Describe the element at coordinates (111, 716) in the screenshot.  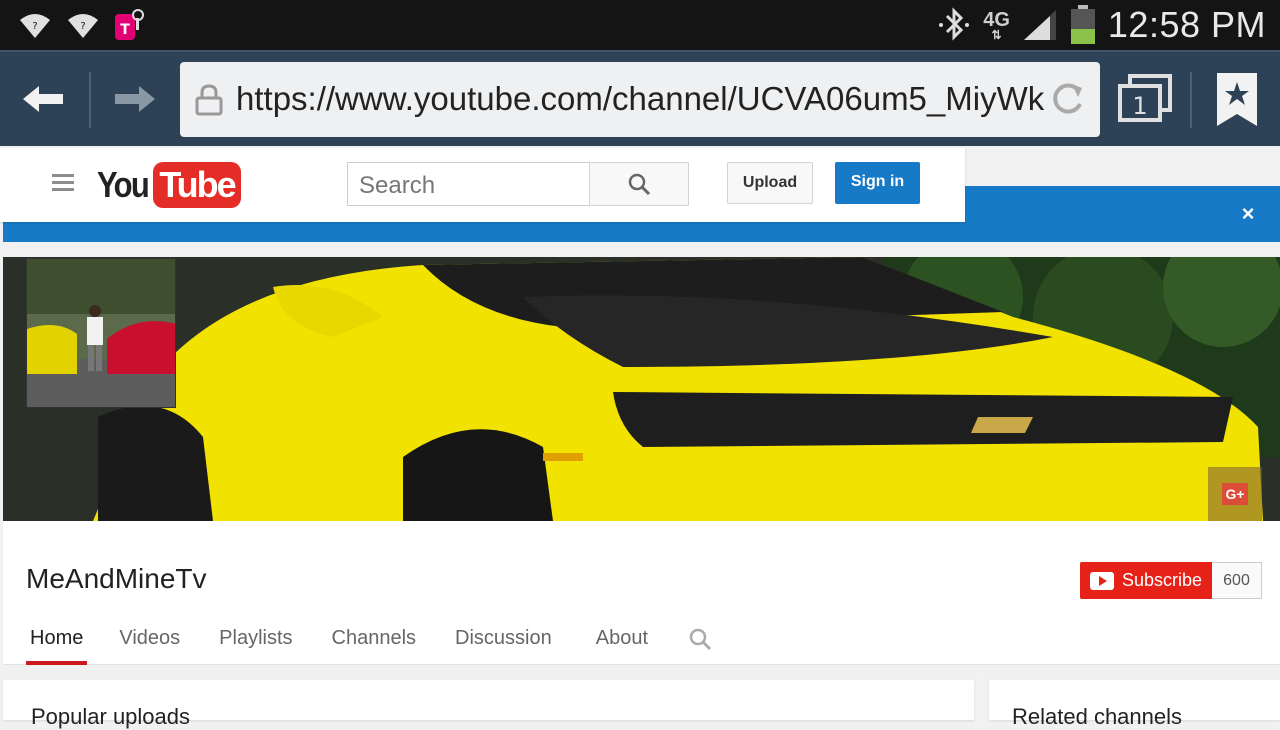
I see `section-title: Popular uploads` at that location.